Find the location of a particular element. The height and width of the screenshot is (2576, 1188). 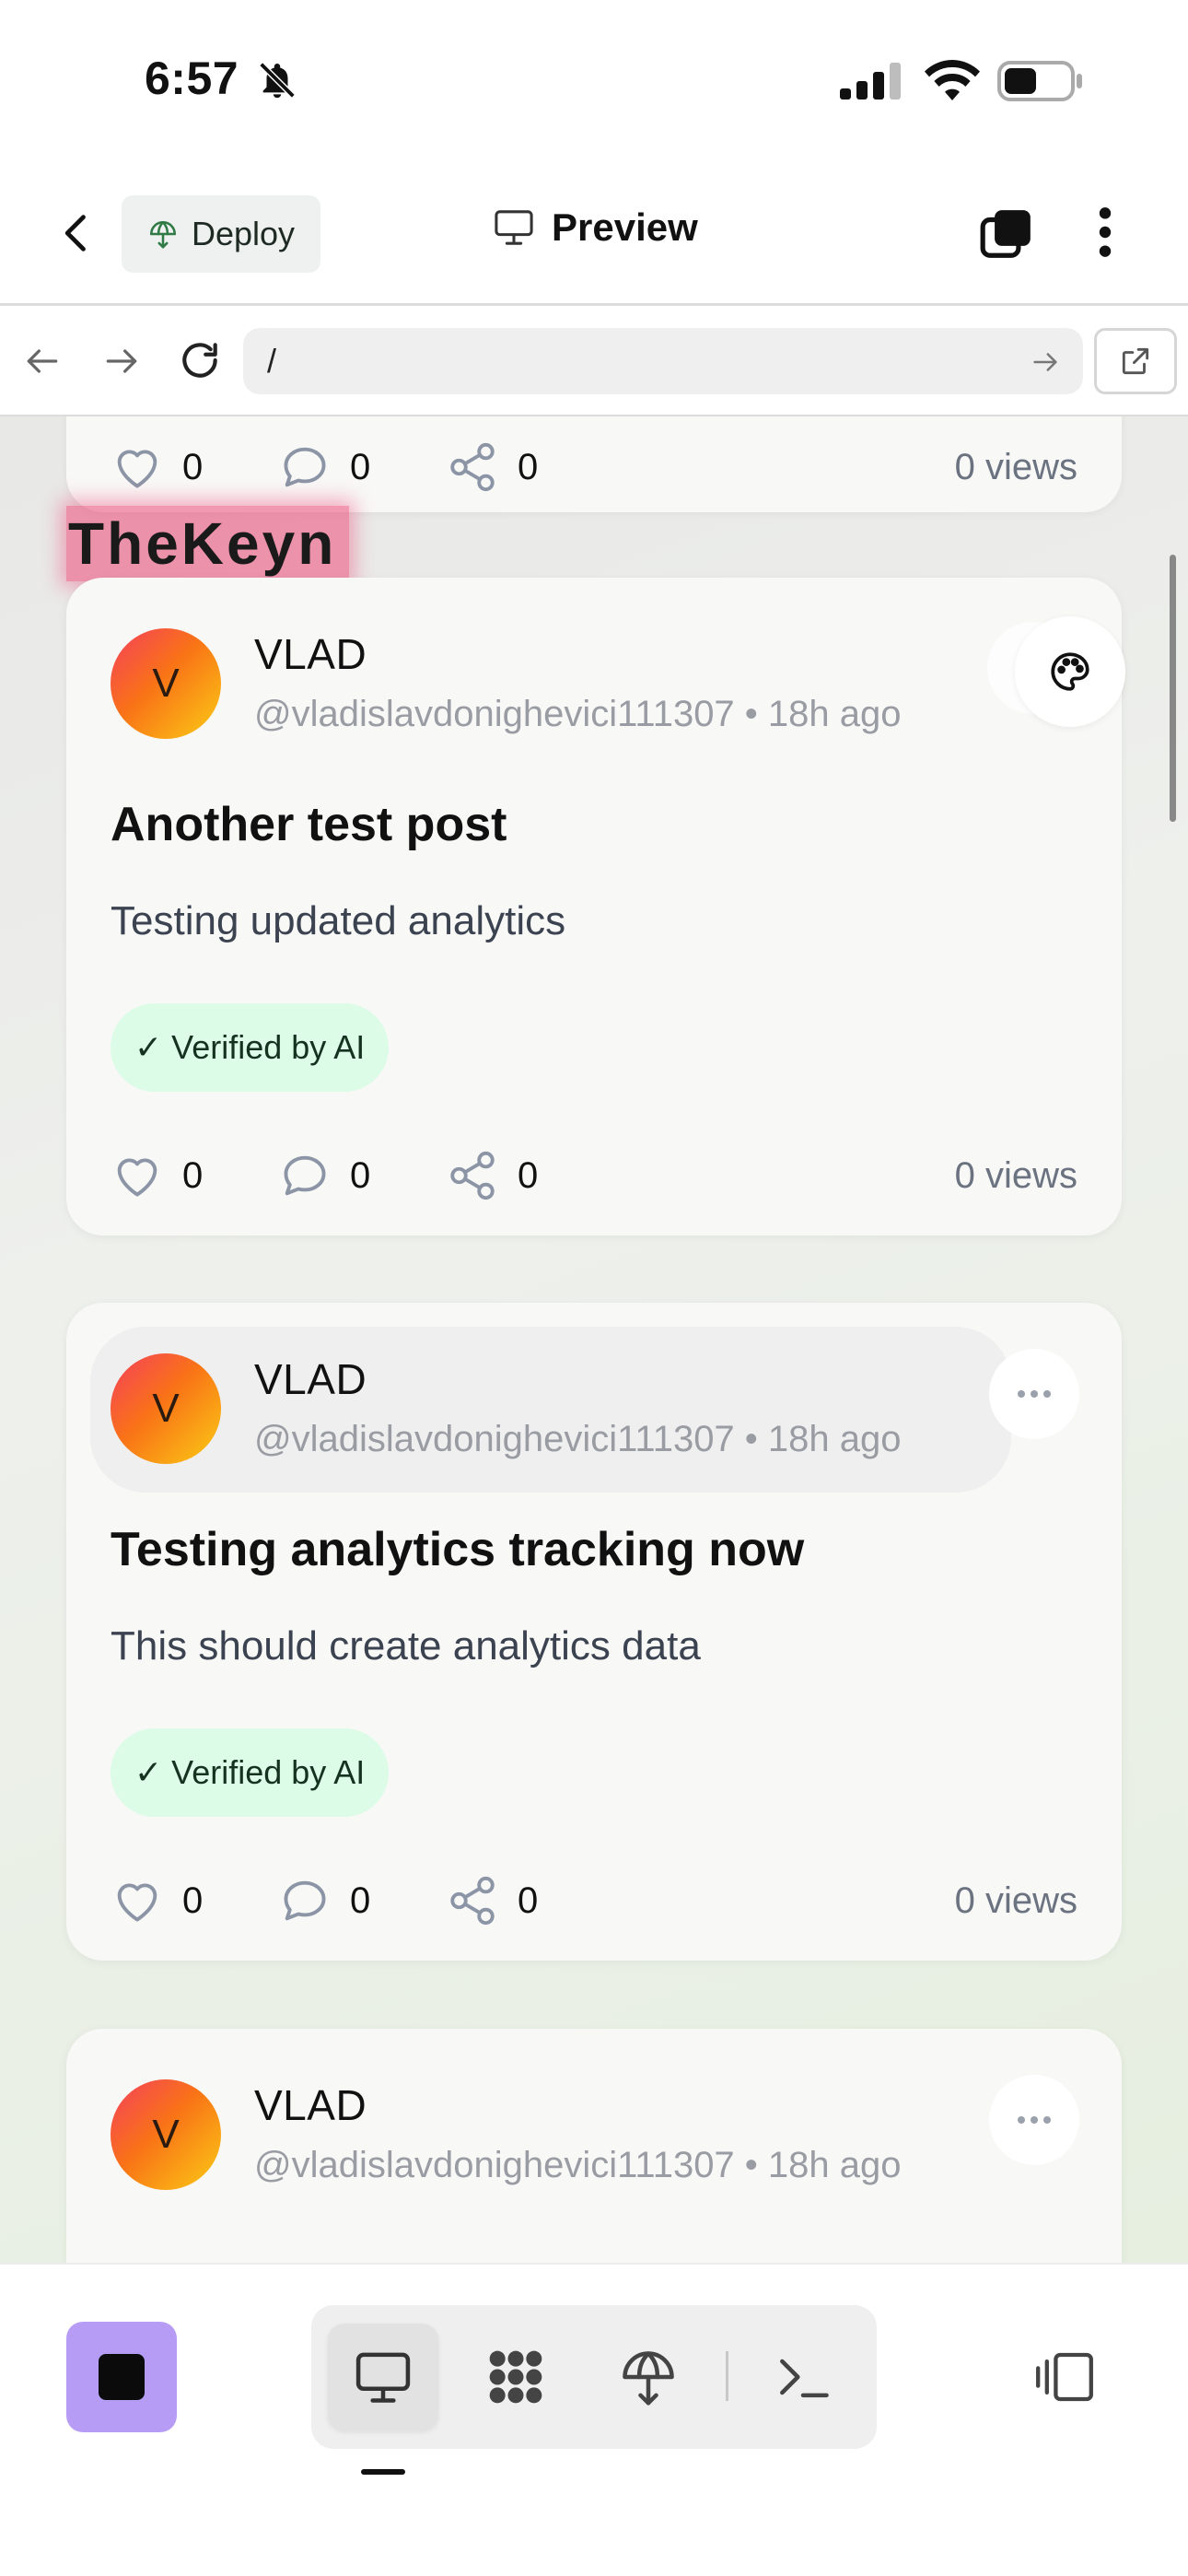

preview-title: Preview is located at coordinates (595, 227).